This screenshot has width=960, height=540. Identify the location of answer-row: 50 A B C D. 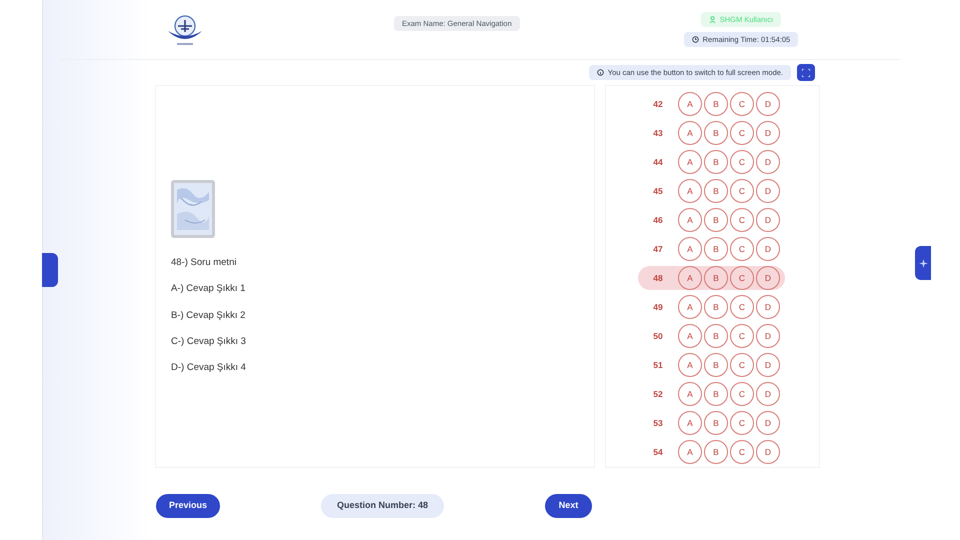
(711, 336).